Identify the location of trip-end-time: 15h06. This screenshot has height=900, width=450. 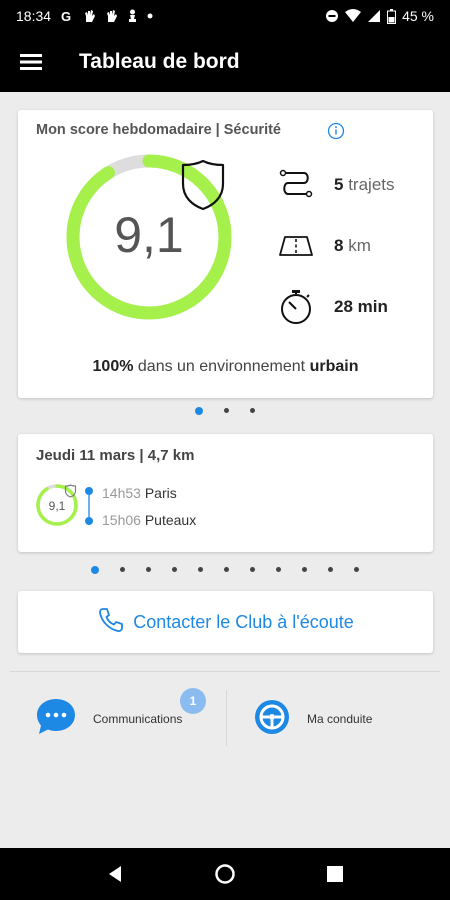
(121, 520).